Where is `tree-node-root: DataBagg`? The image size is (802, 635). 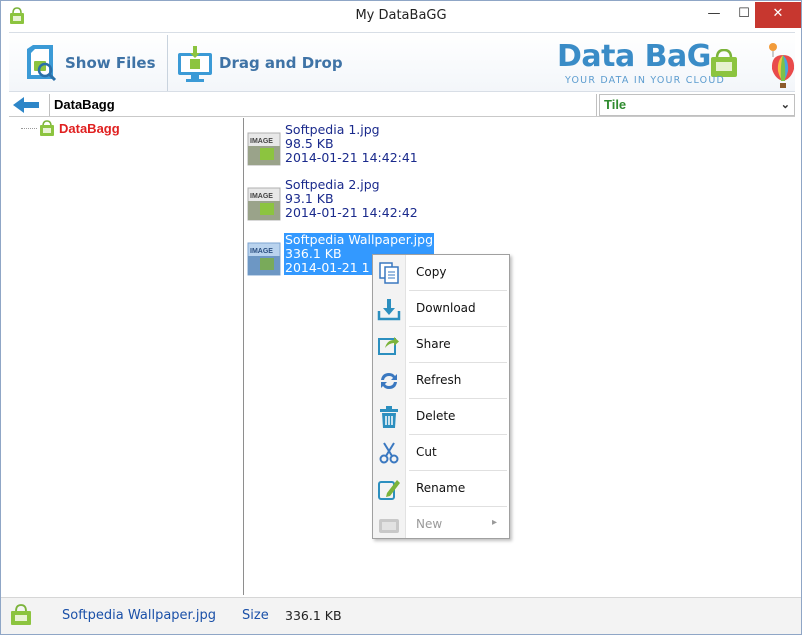
tree-node-root: DataBagg is located at coordinates (70, 128).